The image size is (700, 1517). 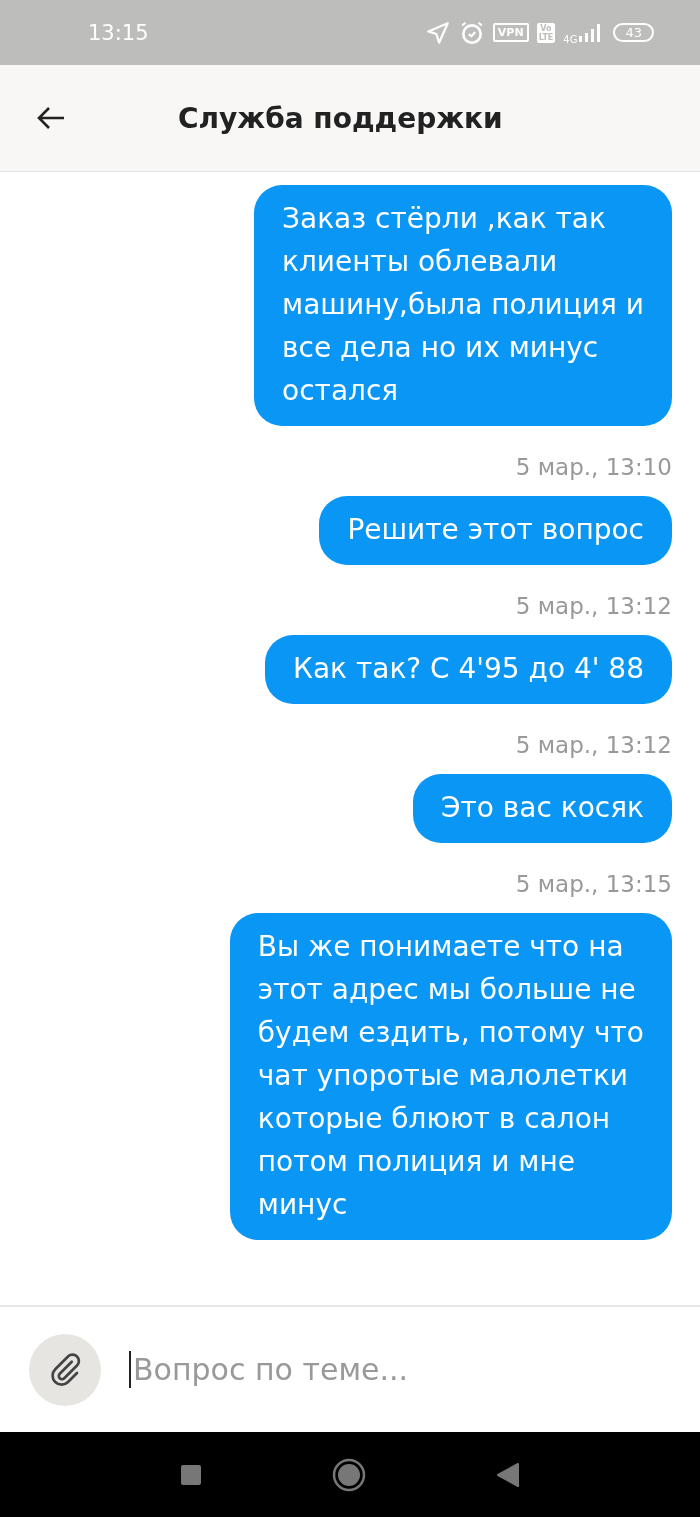 I want to click on message-bubble: Вы же понимаете что на этот адрес мы больше не будем ездить, потому что чат упоротые малолетки которые блюют в салон потом полиция и мне минус, so click(x=450, y=1076).